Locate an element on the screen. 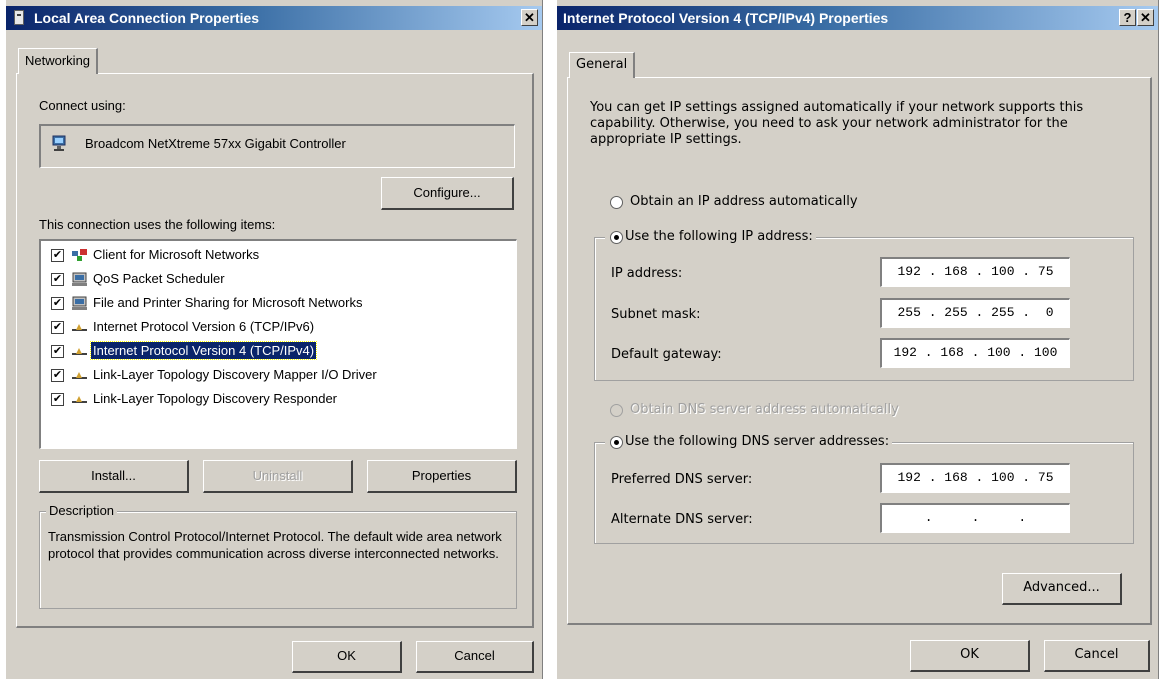 The width and height of the screenshot is (1163, 679). subnet-mask-label: Subnet mask: is located at coordinates (656, 314).